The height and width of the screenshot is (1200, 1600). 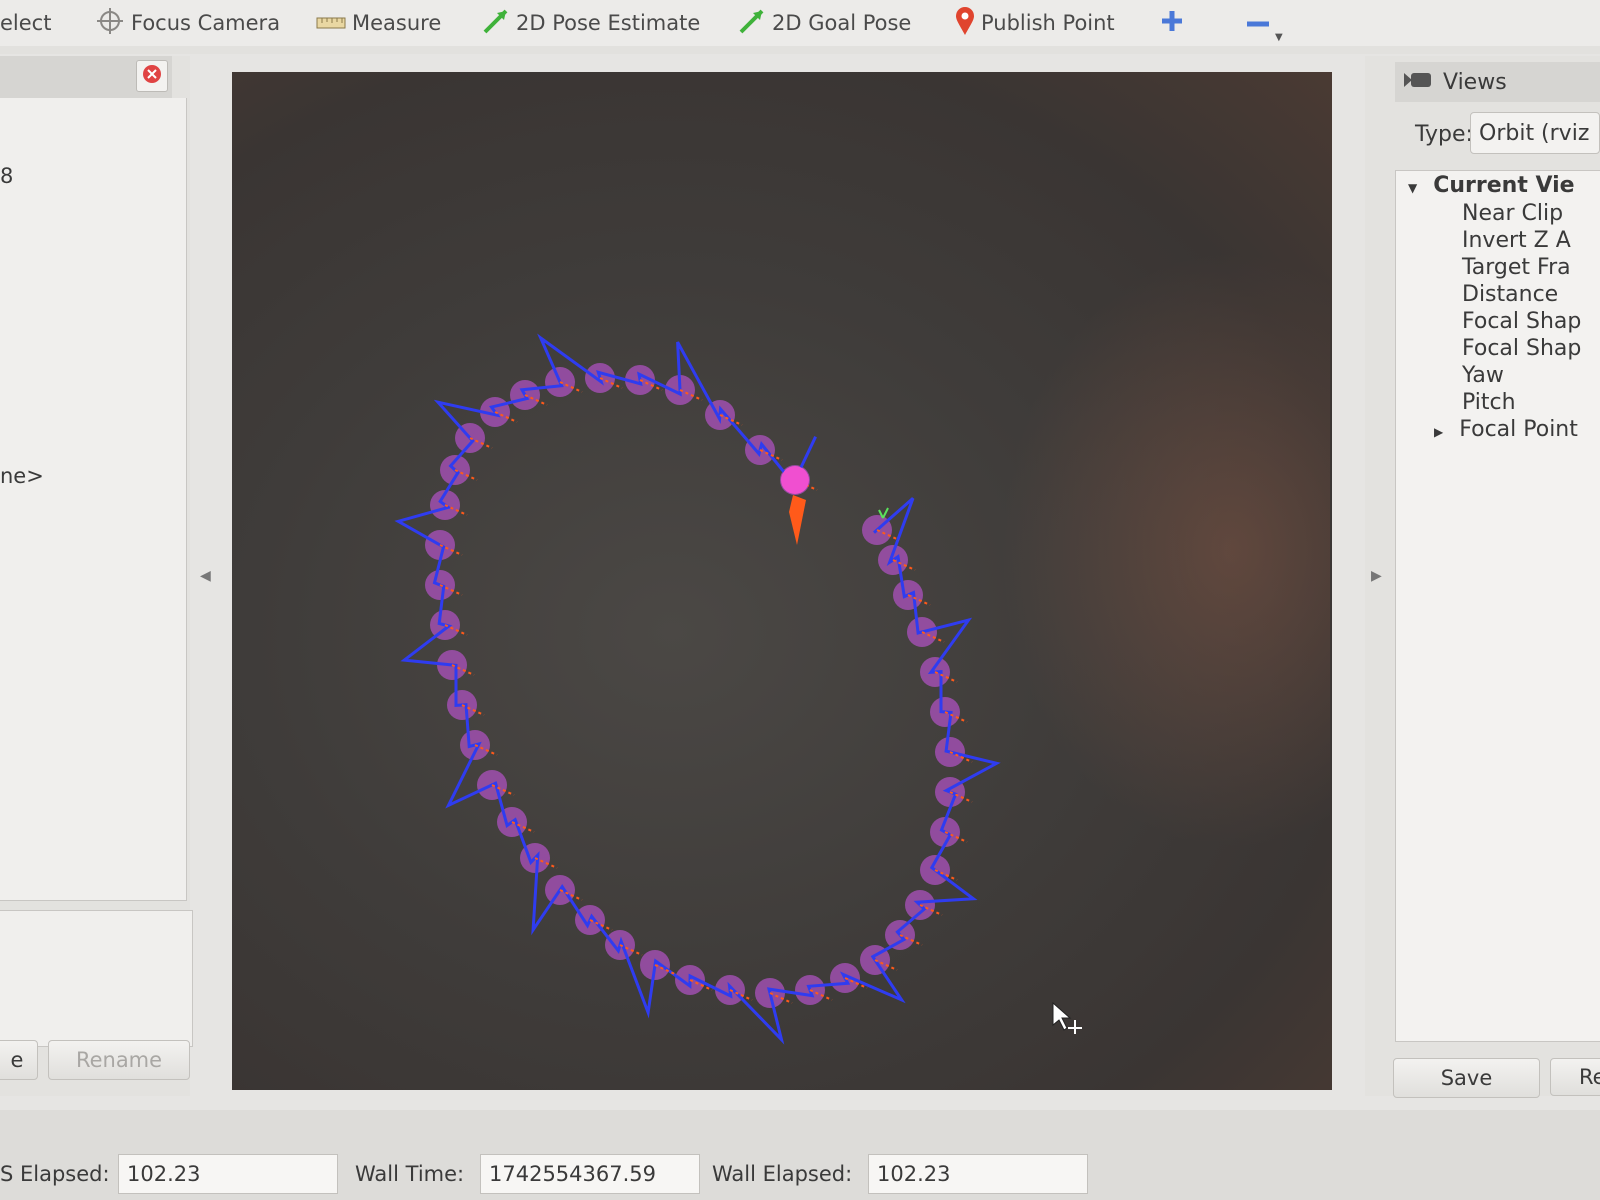 What do you see at coordinates (914, 1174) in the screenshot?
I see `wall-elapsed-value: 102.23` at bounding box center [914, 1174].